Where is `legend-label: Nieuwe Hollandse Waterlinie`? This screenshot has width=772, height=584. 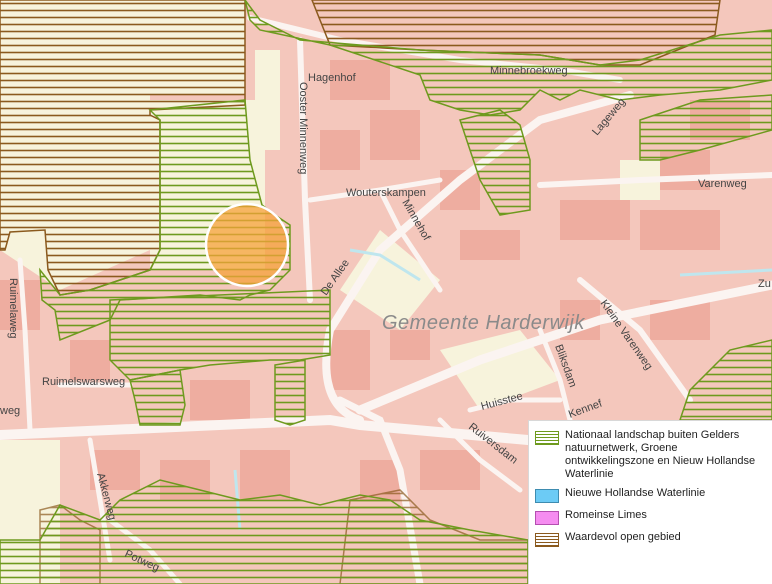 legend-label: Nieuwe Hollandse Waterlinie is located at coordinates (635, 493).